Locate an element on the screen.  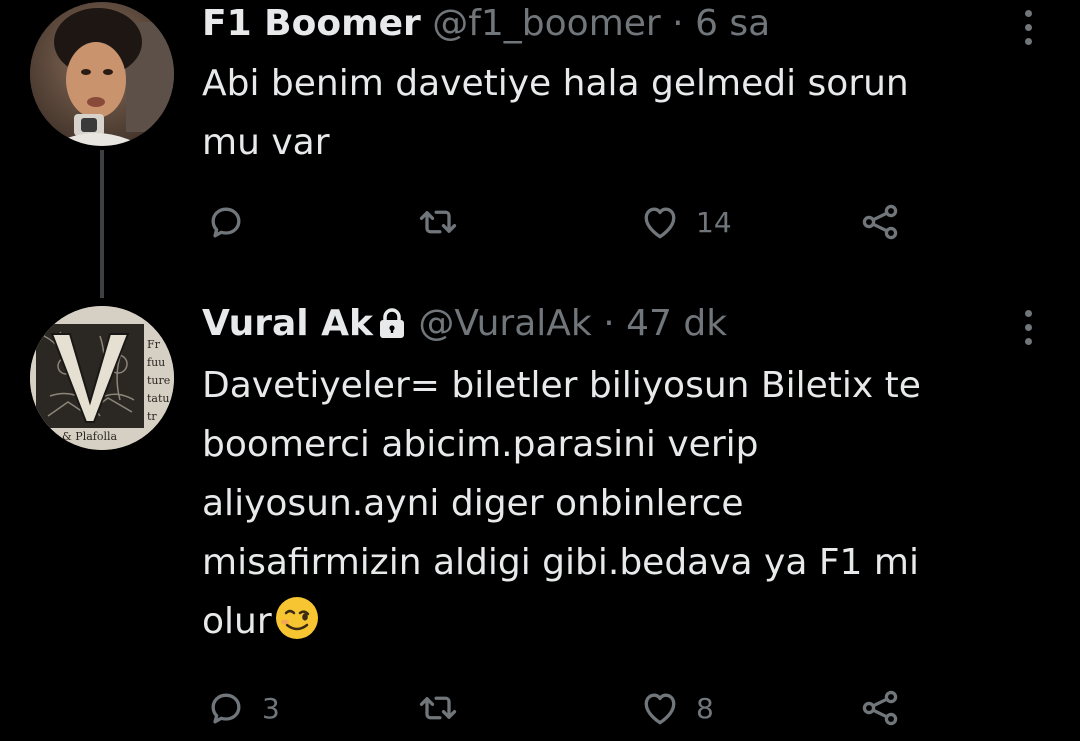
svg-text: fuu is located at coordinates (156, 362).